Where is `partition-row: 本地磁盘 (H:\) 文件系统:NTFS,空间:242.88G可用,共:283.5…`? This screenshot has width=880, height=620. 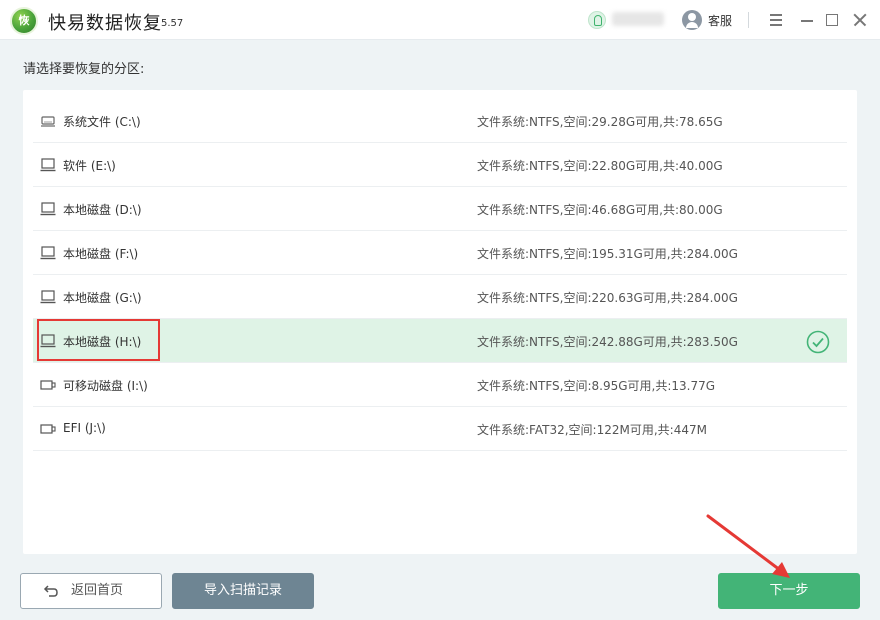 partition-row: 本地磁盘 (H:\) 文件系统:NTFS,空间:242.88G可用,共:283.5… is located at coordinates (440, 341).